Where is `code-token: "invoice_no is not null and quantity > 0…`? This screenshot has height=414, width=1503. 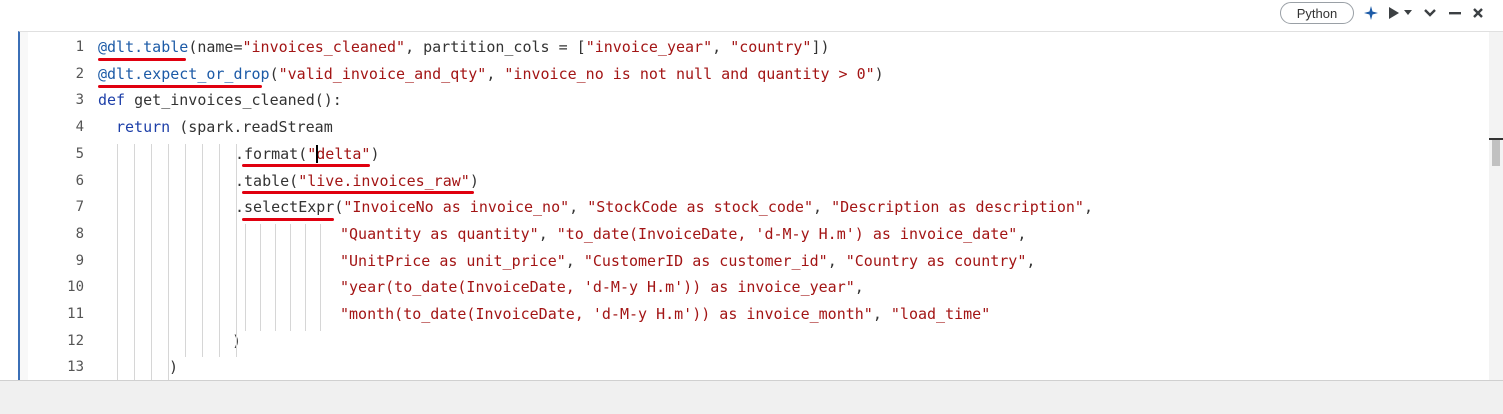 code-token: "invoice_no is not null and quantity > 0… is located at coordinates (689, 73).